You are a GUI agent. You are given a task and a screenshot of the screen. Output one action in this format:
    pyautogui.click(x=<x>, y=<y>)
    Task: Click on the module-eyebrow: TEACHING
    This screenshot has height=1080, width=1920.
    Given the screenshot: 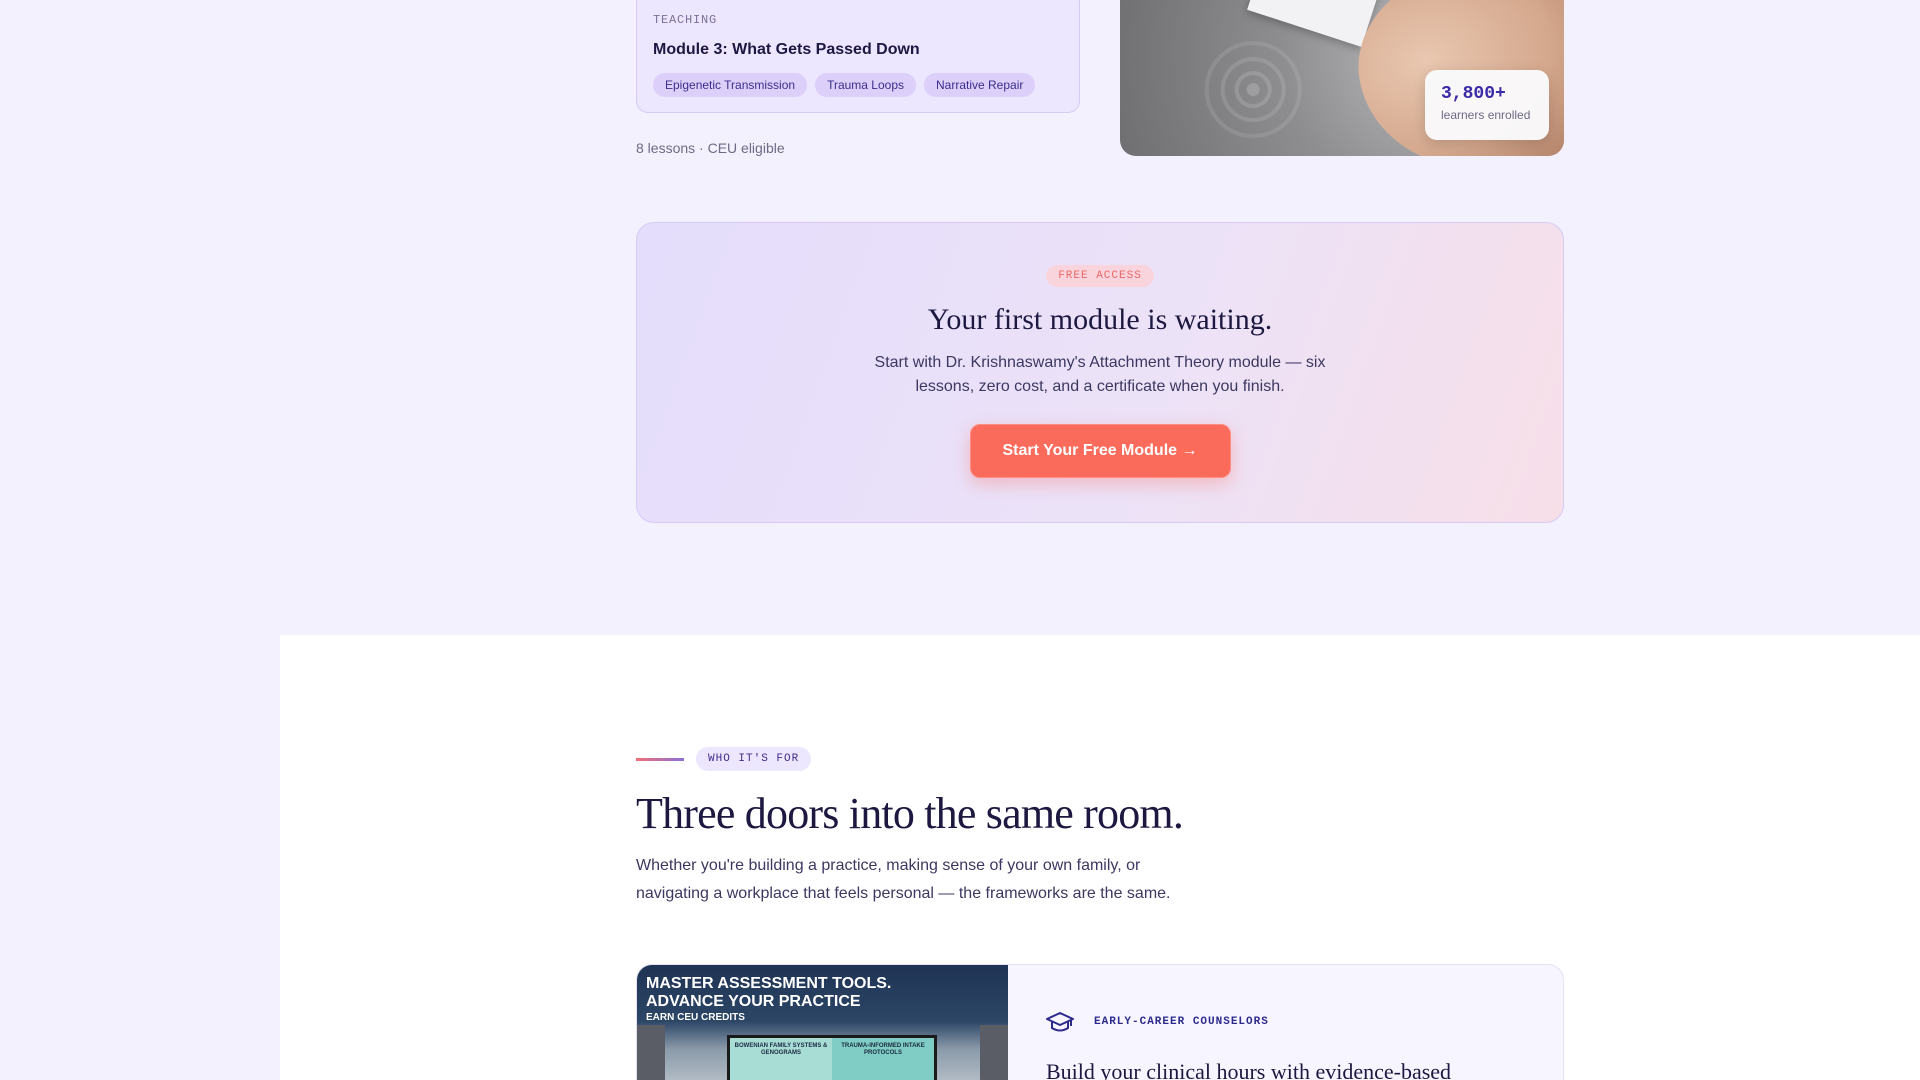 What is the action you would take?
    pyautogui.click(x=685, y=20)
    